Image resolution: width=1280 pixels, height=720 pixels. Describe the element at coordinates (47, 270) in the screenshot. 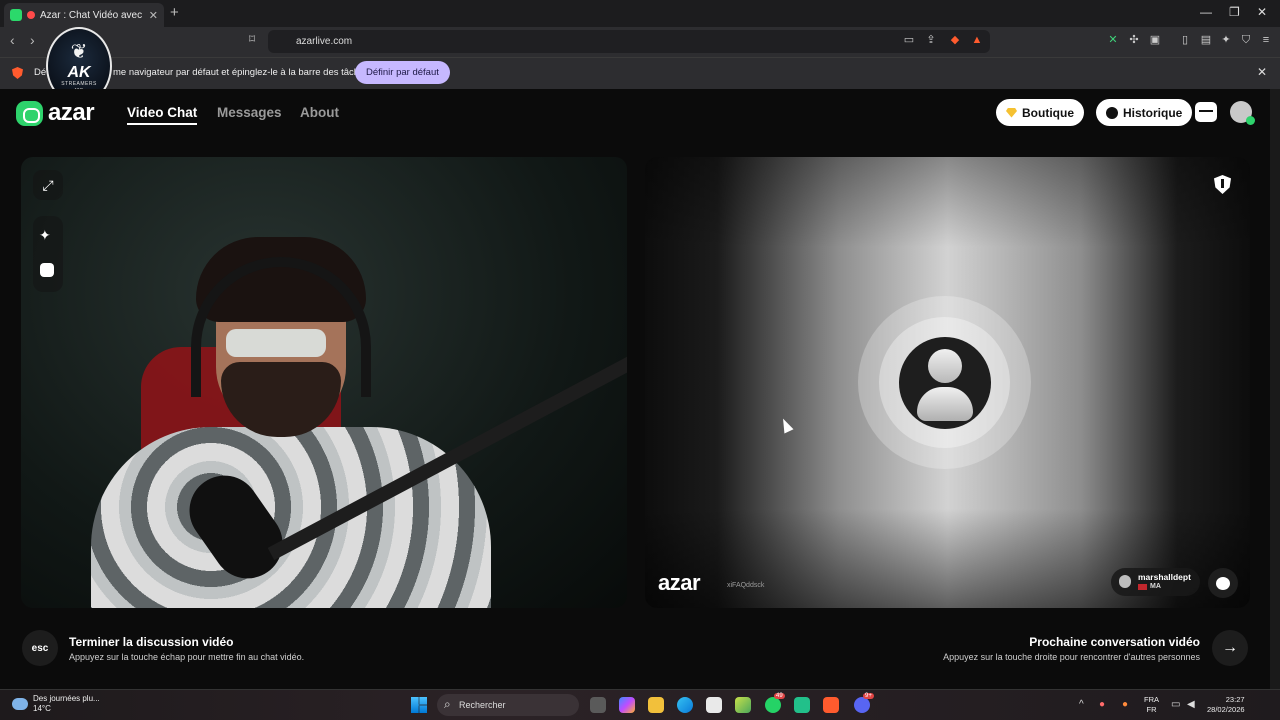

I see `face-filter-icon` at that location.